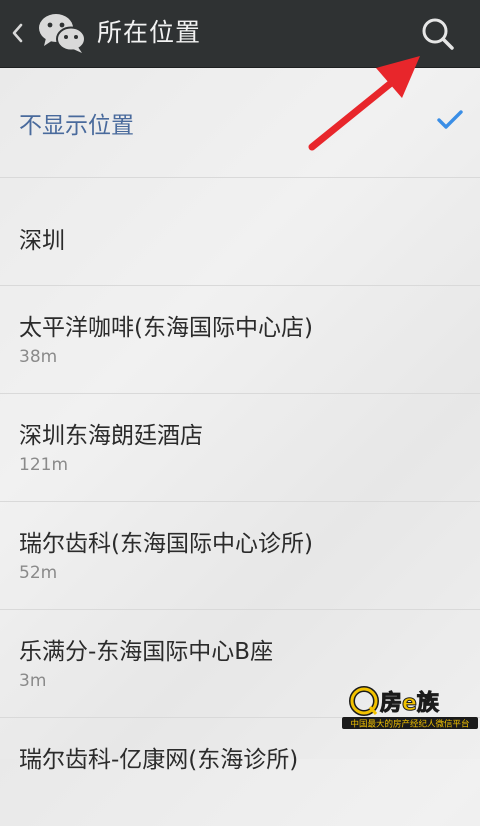 Image resolution: width=480 pixels, height=826 pixels. I want to click on wechat-logo-icon, so click(62, 33).